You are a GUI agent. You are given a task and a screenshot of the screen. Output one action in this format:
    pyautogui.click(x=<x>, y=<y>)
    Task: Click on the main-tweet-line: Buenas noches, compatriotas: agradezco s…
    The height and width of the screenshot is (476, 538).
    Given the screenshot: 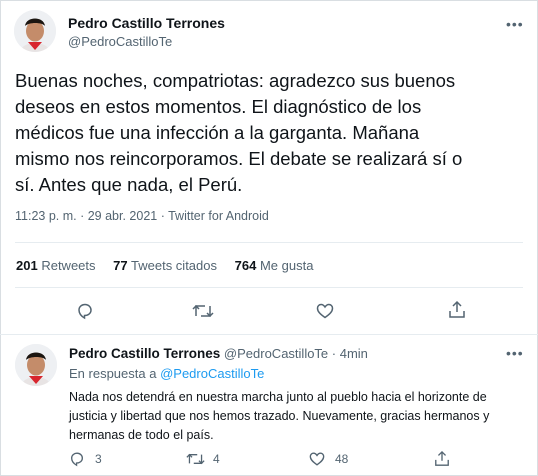 What is the action you would take?
    pyautogui.click(x=235, y=80)
    